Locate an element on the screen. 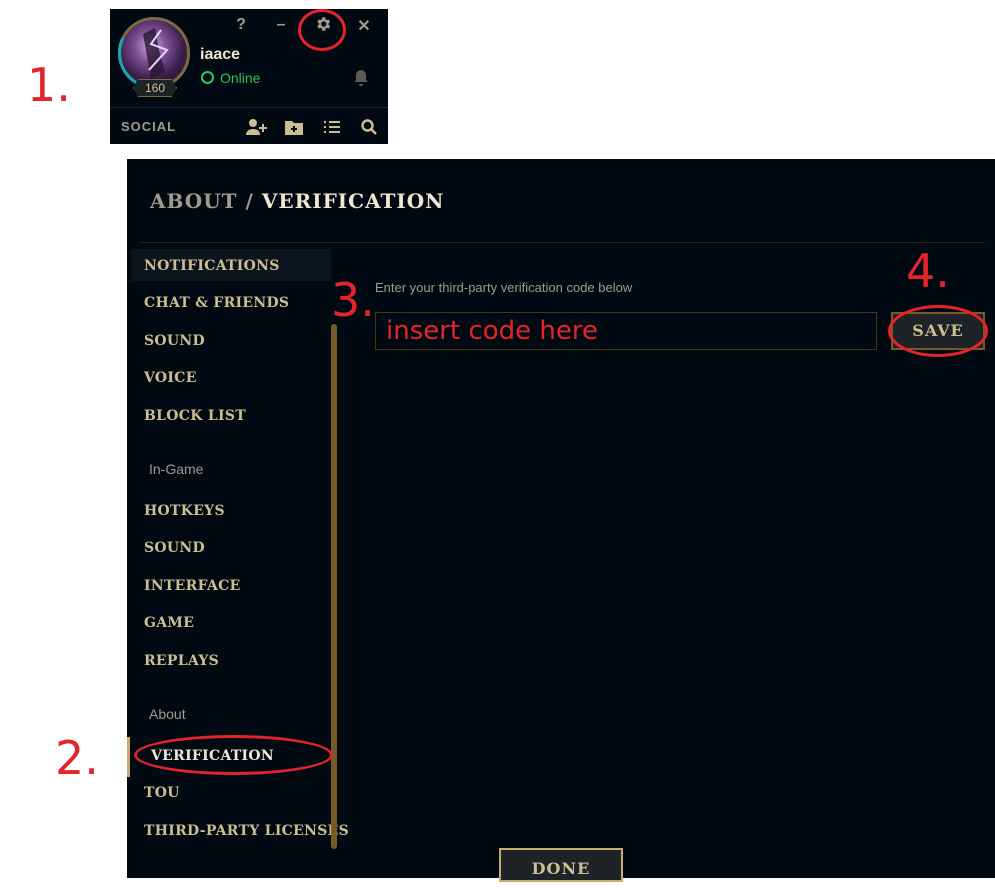  add-friend-icon is located at coordinates (256, 127).